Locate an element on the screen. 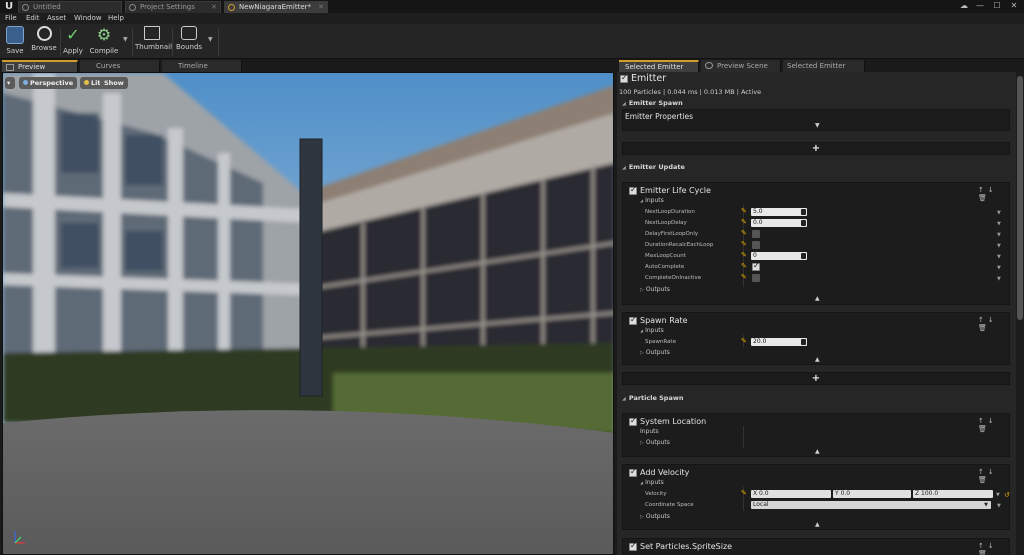 The height and width of the screenshot is (555, 1024). add-emitter-spawn-module-button: + is located at coordinates (816, 148).